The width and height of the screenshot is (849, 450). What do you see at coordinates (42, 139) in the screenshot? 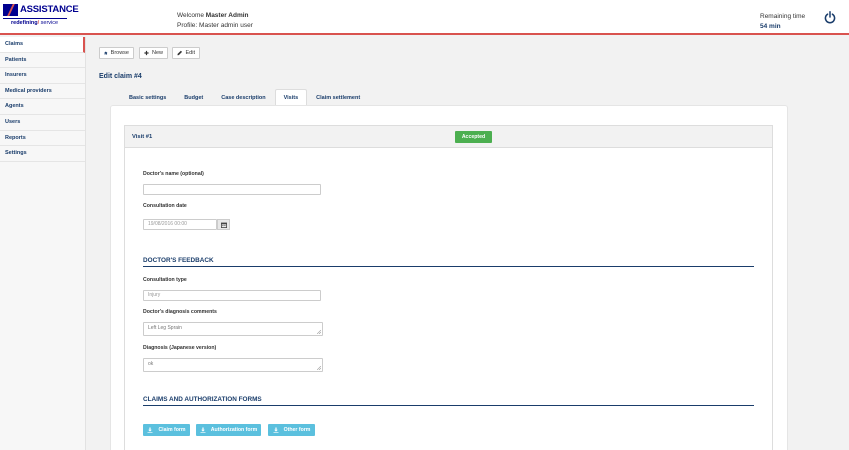
I see `sidebar-item-reports: Reports` at bounding box center [42, 139].